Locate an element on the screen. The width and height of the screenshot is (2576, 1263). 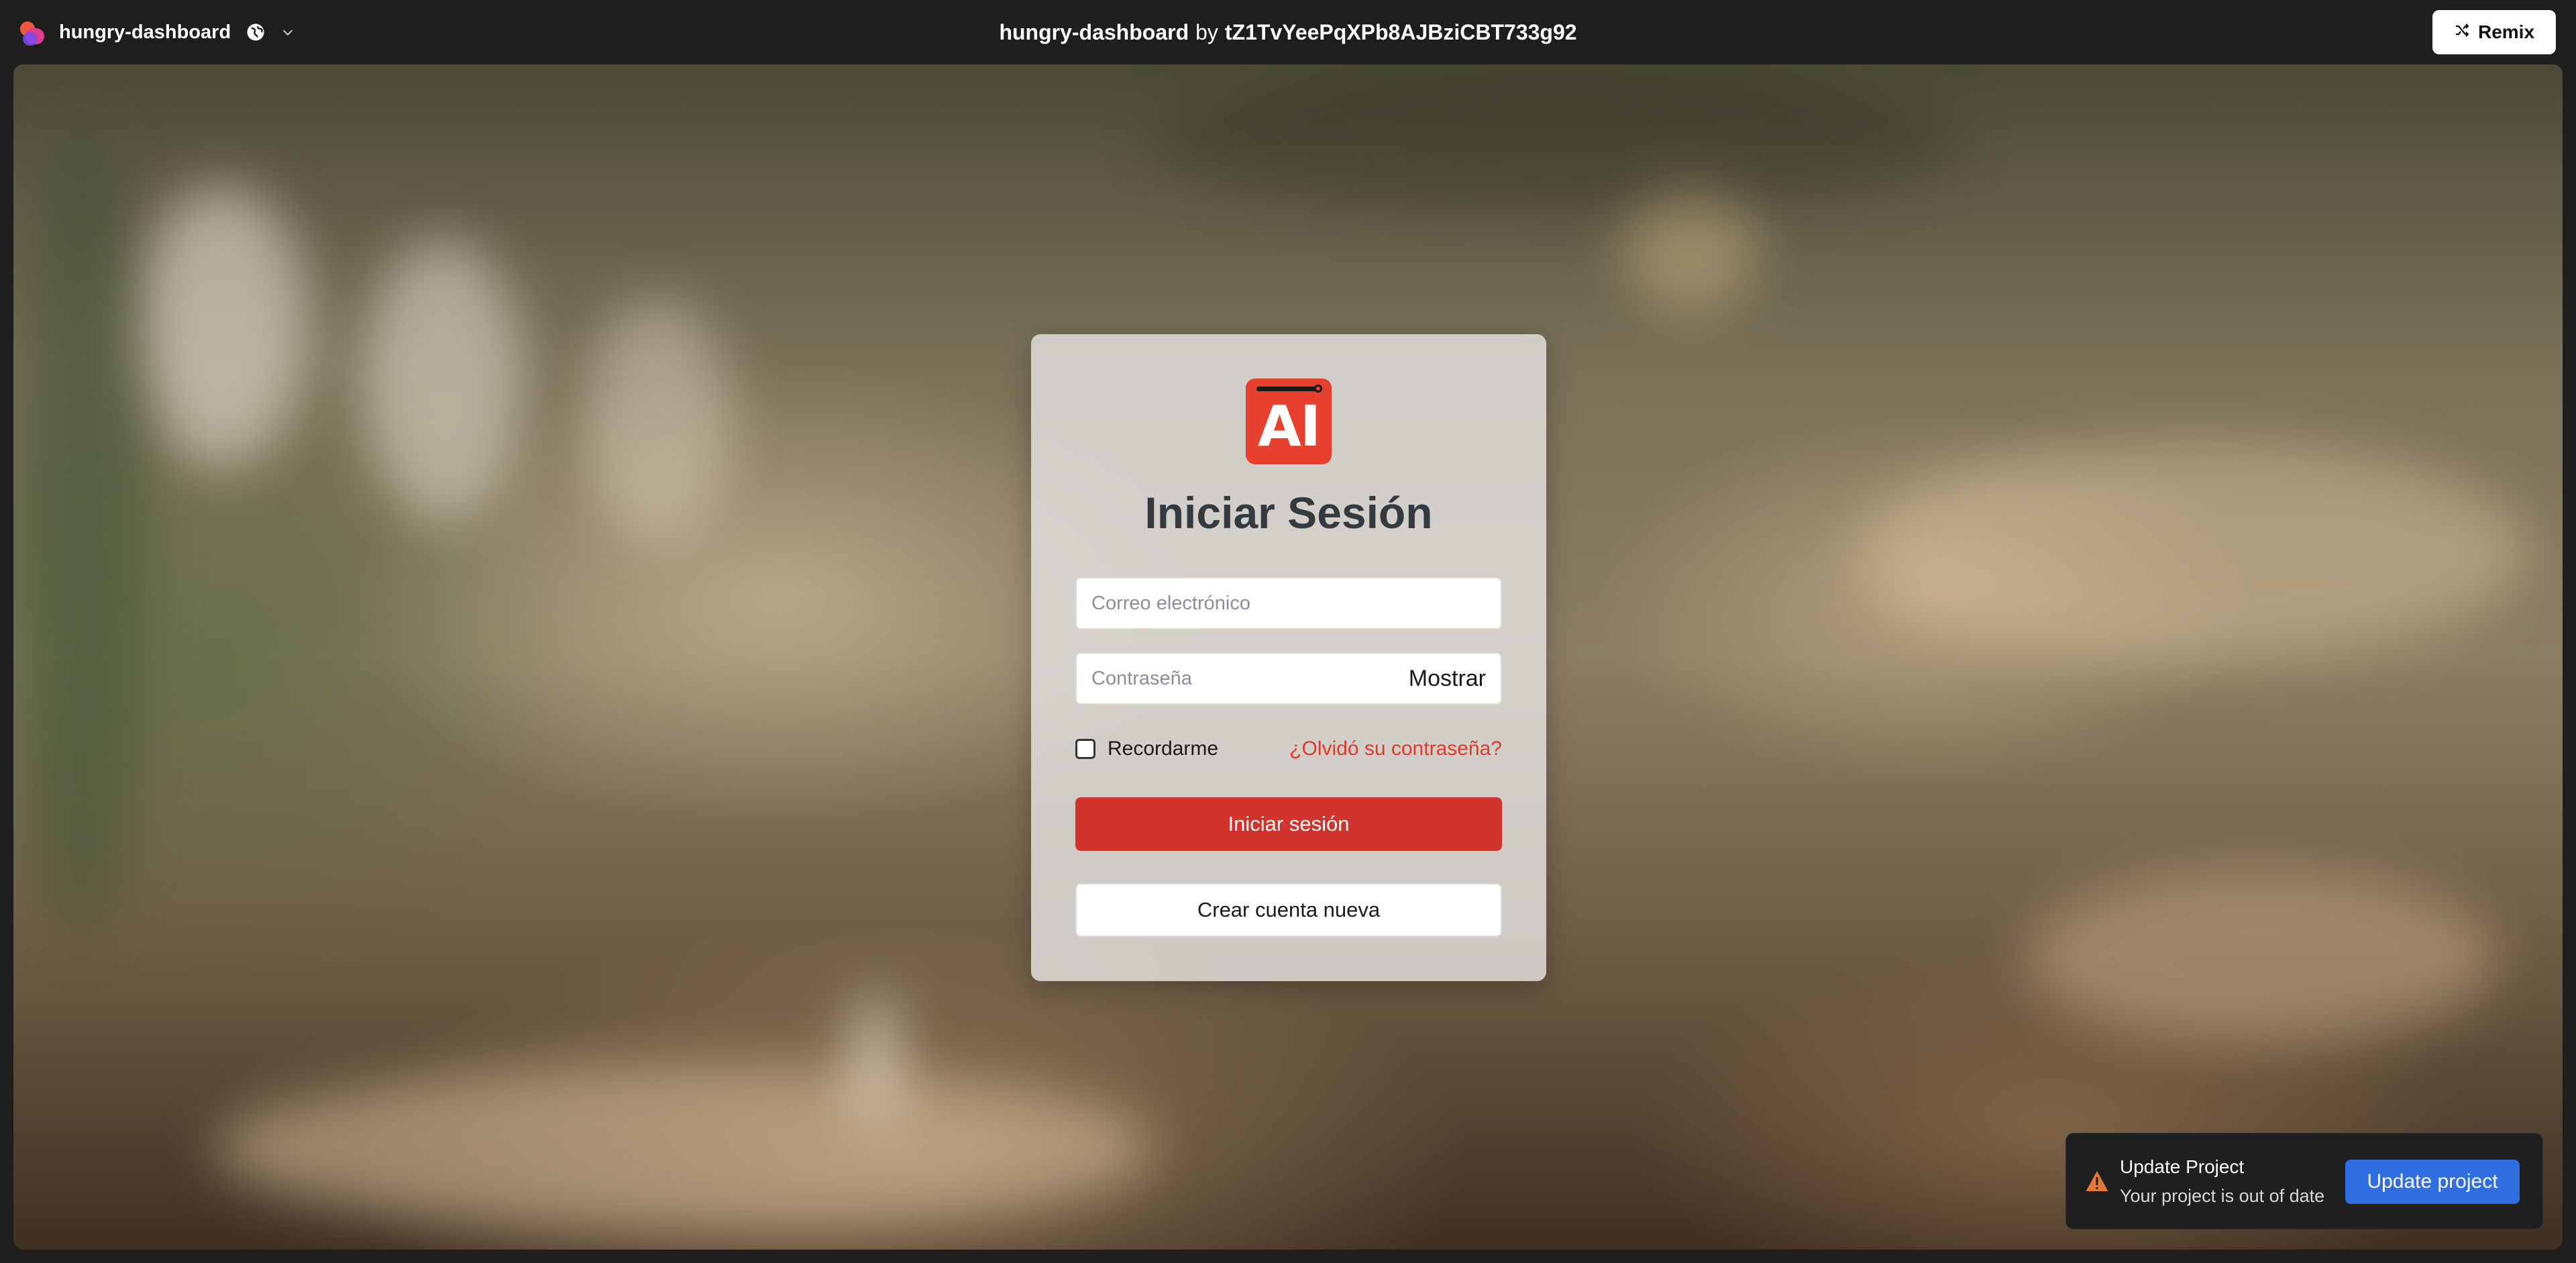
remember-checkbox is located at coordinates (1085, 749).